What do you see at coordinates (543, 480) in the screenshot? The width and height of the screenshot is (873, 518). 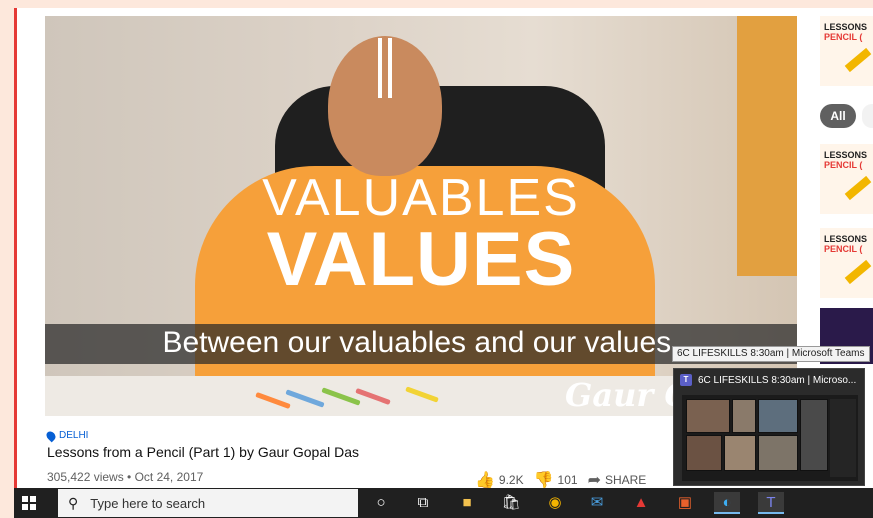 I see `thumbs-down-icon: 👎` at bounding box center [543, 480].